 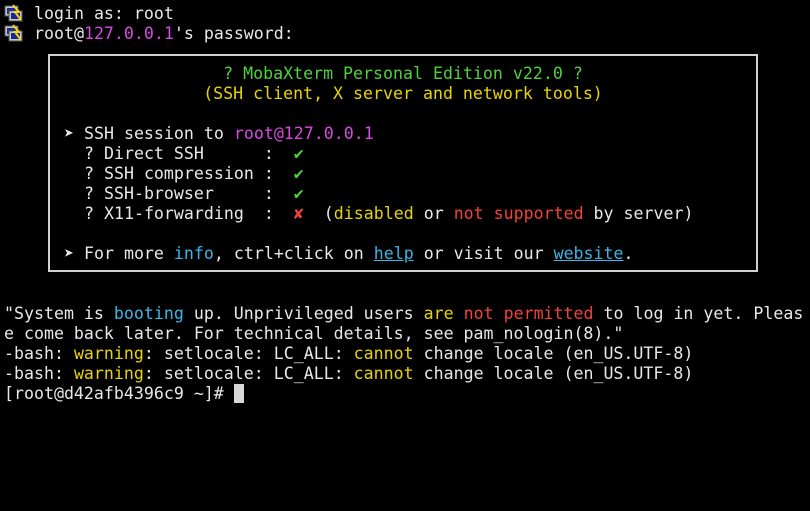 I want to click on info-text: , ctrl+click on, so click(x=293, y=253).